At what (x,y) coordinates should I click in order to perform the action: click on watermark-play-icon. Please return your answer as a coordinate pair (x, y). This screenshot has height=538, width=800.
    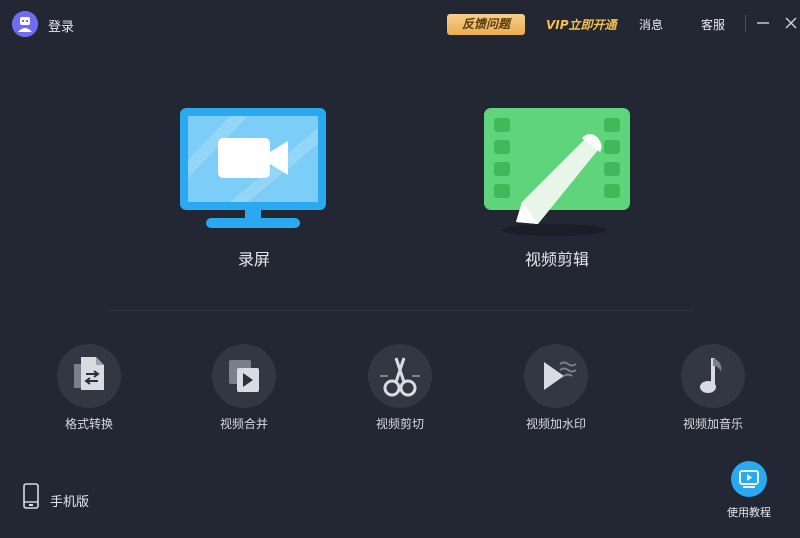
    Looking at the image, I should click on (556, 376).